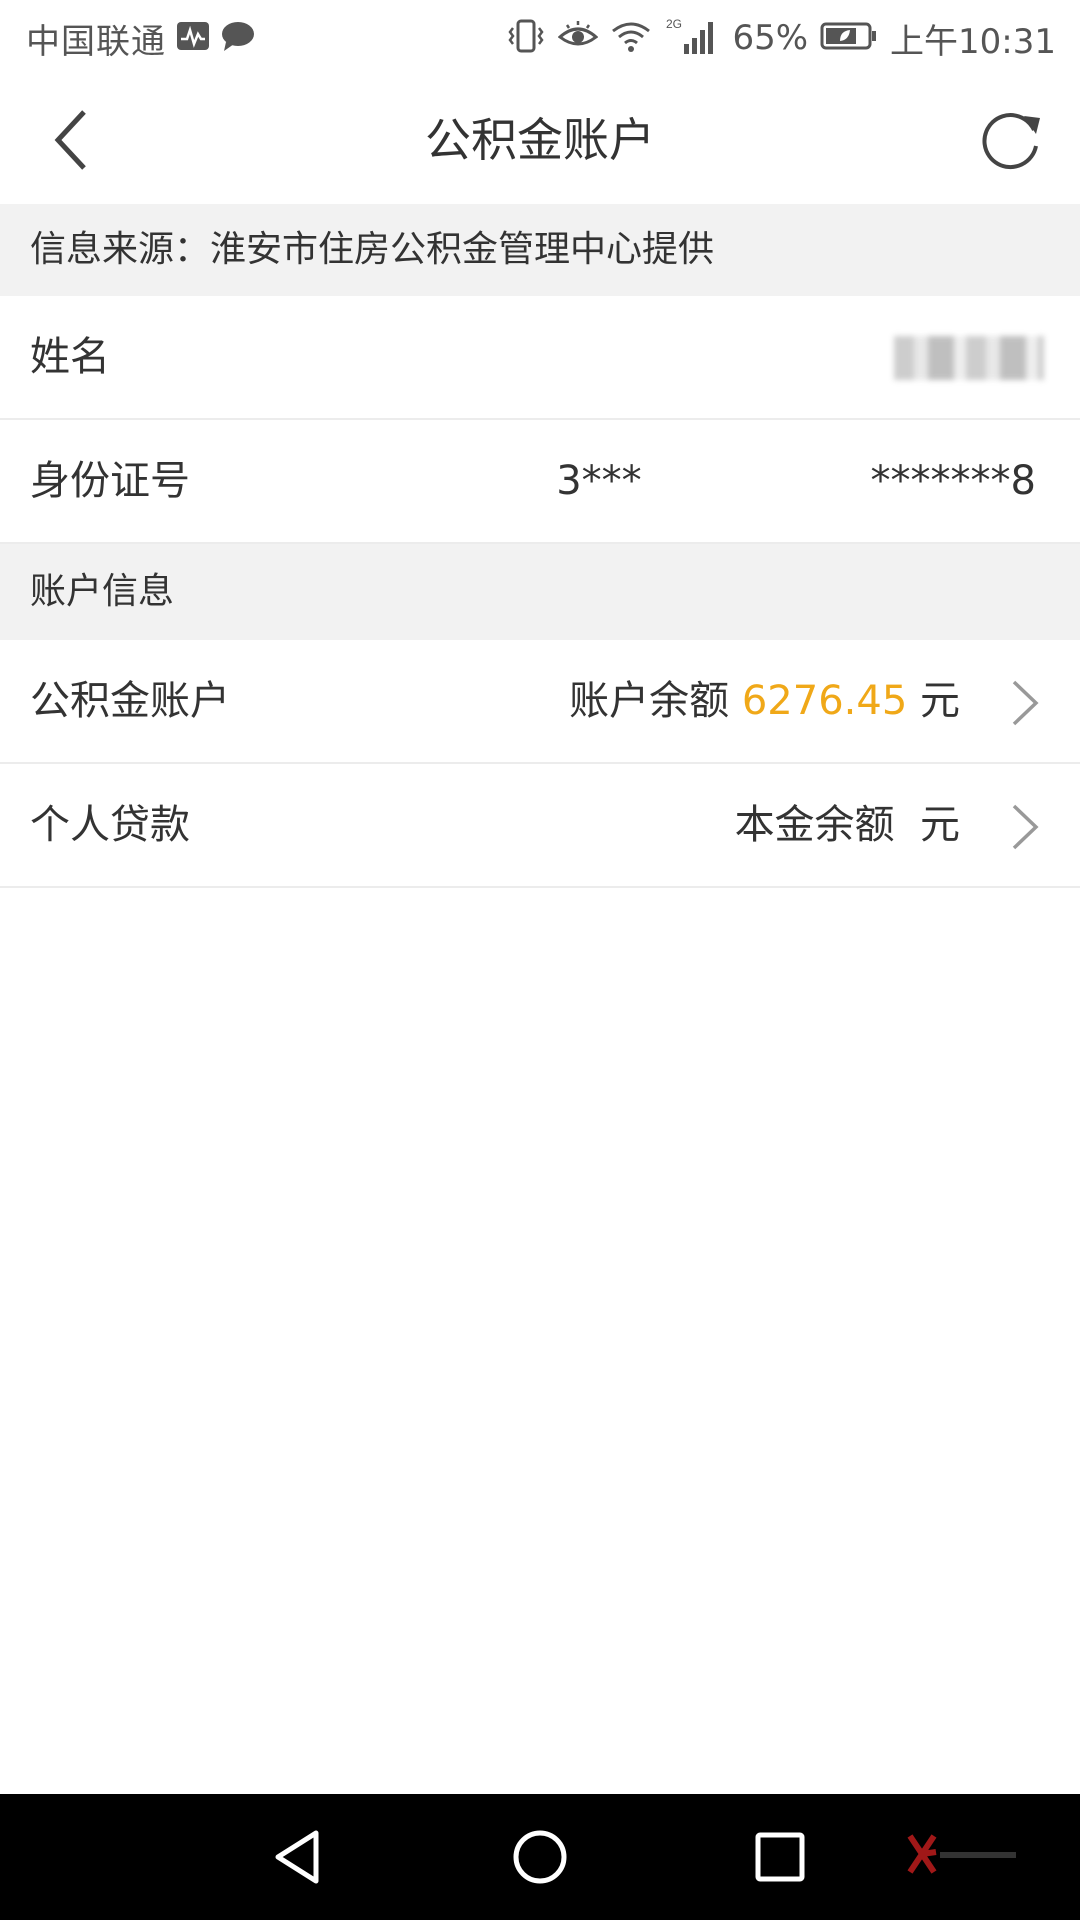 This screenshot has height=1920, width=1080. I want to click on nav-home-button, so click(540, 1857).